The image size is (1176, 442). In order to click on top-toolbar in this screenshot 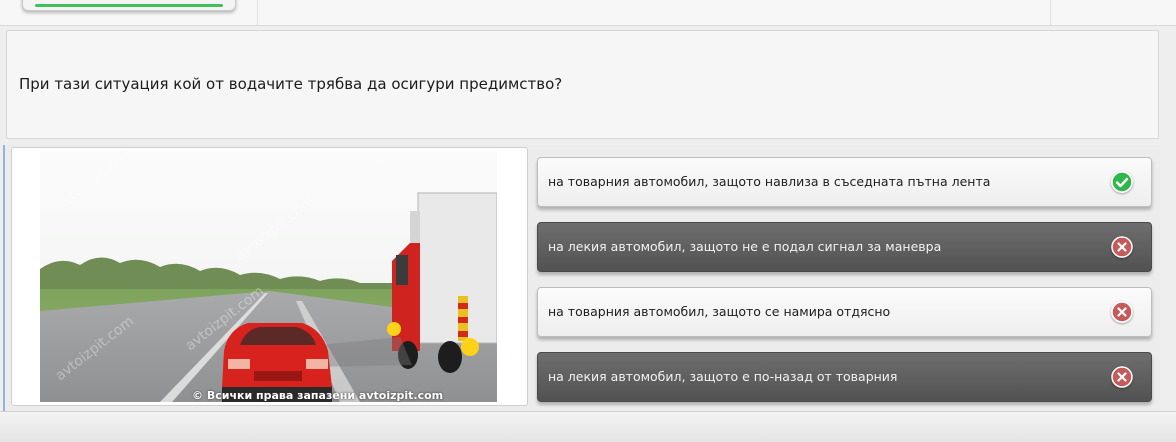, I will do `click(588, 13)`.